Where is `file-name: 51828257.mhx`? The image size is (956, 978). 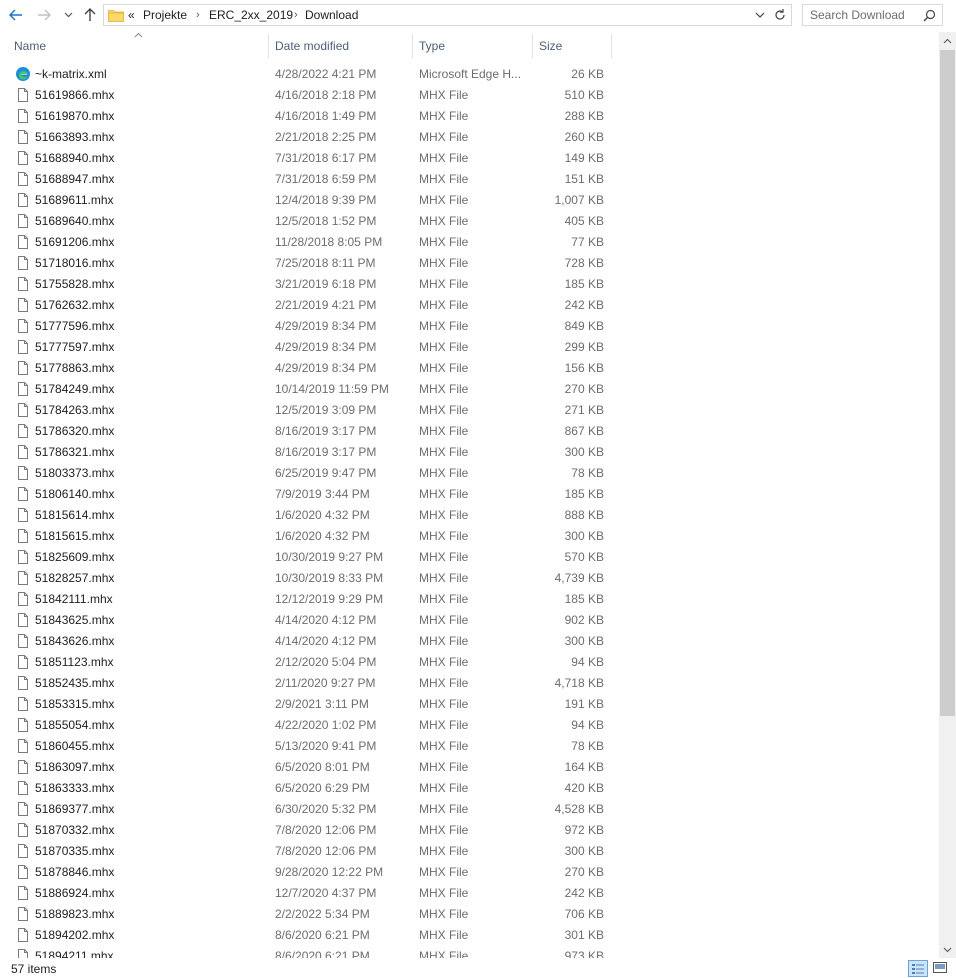
file-name: 51828257.mhx is located at coordinates (75, 578).